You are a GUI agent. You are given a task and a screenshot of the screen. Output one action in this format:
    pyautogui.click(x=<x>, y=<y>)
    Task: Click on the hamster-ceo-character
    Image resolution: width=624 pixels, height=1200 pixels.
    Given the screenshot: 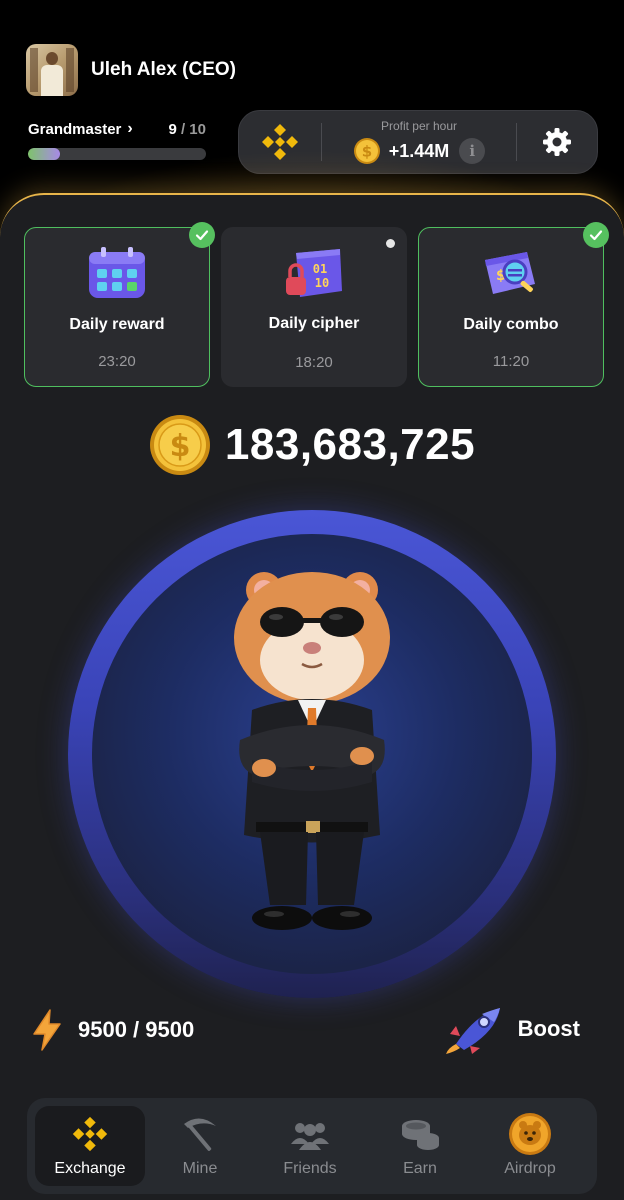 What is the action you would take?
    pyautogui.click(x=312, y=750)
    